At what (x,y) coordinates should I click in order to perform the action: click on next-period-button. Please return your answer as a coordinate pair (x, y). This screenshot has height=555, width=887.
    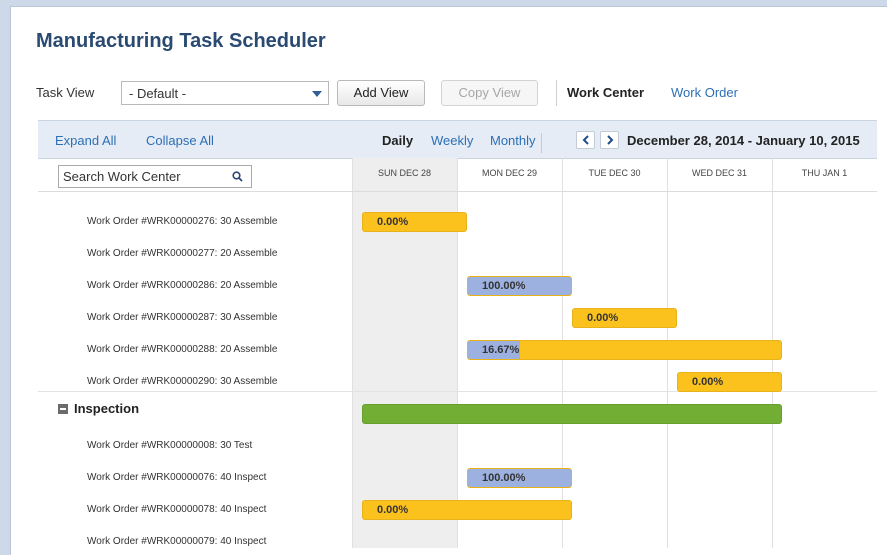
    Looking at the image, I should click on (609, 140).